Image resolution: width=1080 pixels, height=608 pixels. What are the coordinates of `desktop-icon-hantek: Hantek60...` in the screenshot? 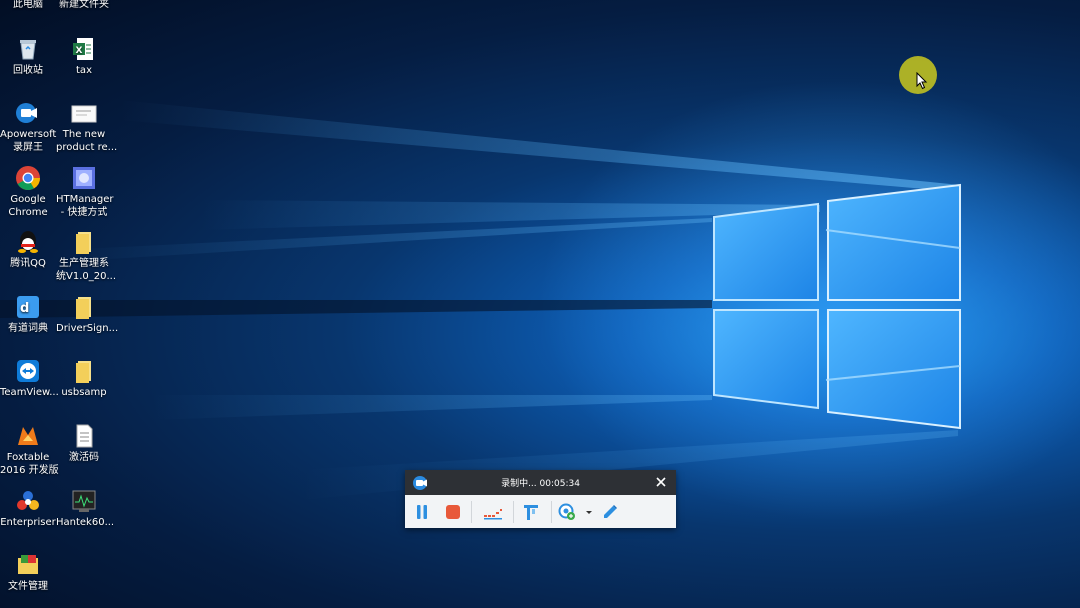 It's located at (85, 509).